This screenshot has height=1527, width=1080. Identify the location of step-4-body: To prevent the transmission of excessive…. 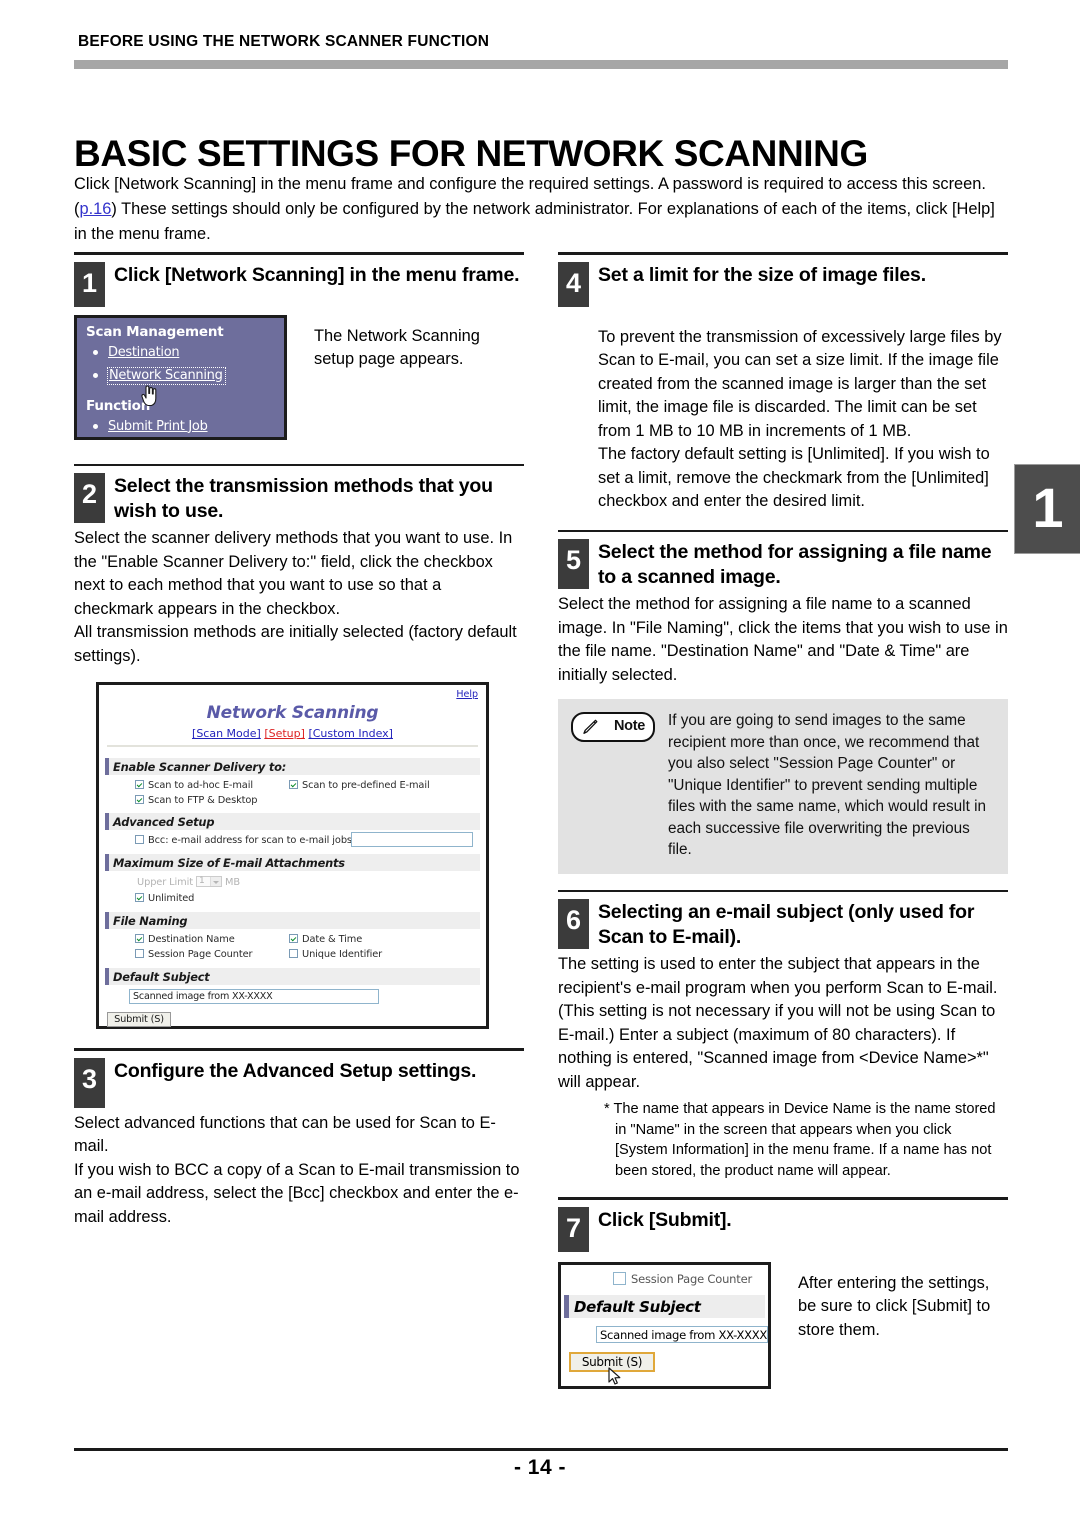
(803, 420).